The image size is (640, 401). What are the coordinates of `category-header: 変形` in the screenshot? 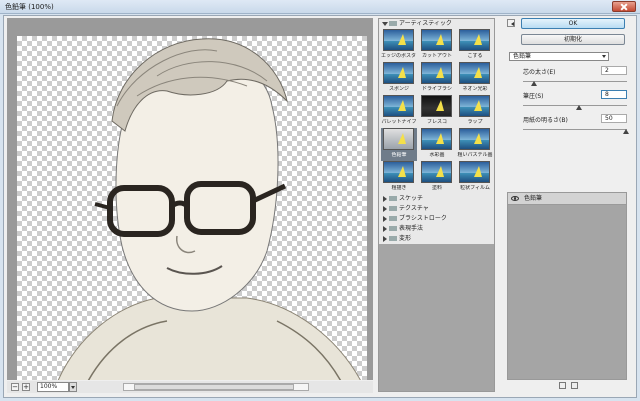 It's located at (436, 239).